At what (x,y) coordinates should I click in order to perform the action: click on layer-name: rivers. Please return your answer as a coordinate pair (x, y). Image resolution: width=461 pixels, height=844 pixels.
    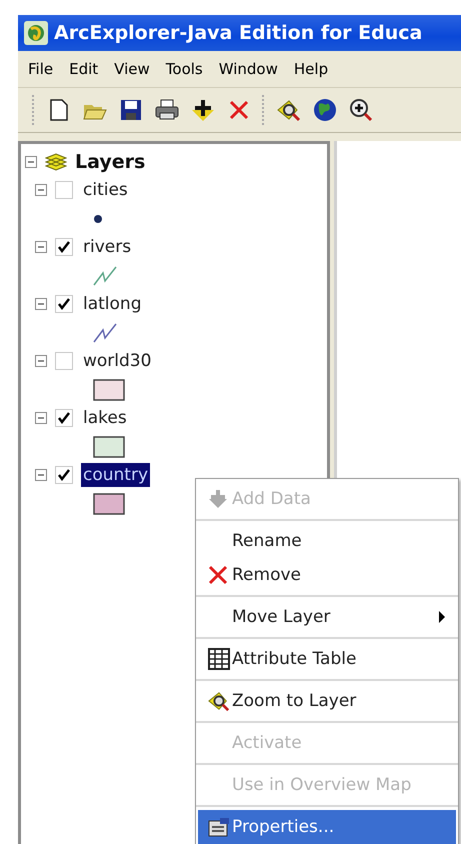
    Looking at the image, I should click on (107, 247).